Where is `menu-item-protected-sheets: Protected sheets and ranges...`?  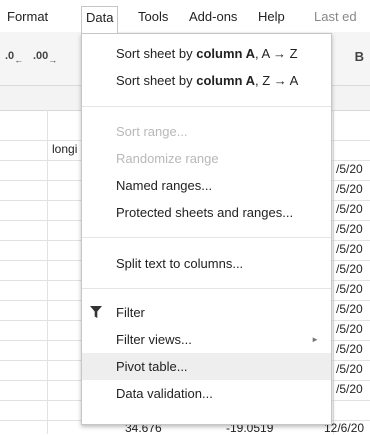 menu-item-protected-sheets: Protected sheets and ranges... is located at coordinates (206, 212).